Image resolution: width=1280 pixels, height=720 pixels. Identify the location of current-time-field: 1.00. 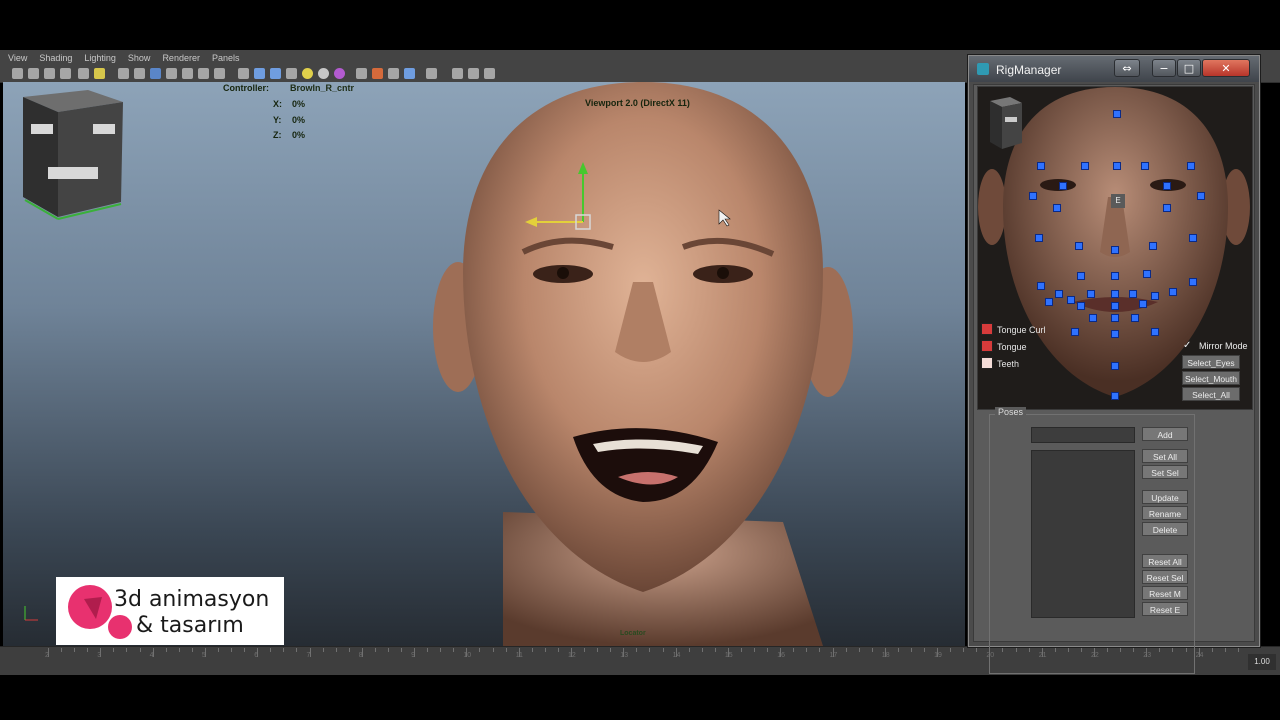
(1262, 662).